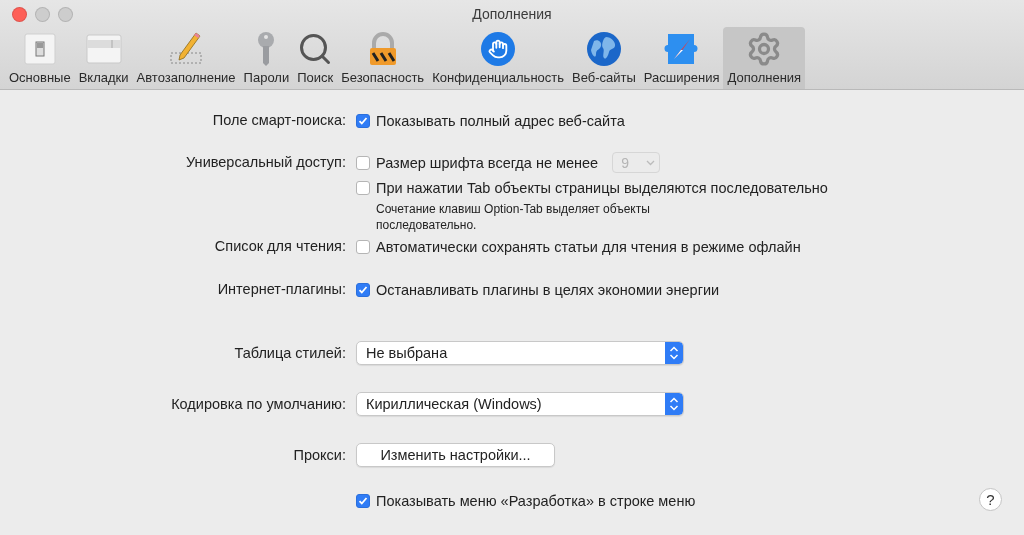 The height and width of the screenshot is (535, 1024). What do you see at coordinates (603, 49) in the screenshot?
I see `globe-icon` at bounding box center [603, 49].